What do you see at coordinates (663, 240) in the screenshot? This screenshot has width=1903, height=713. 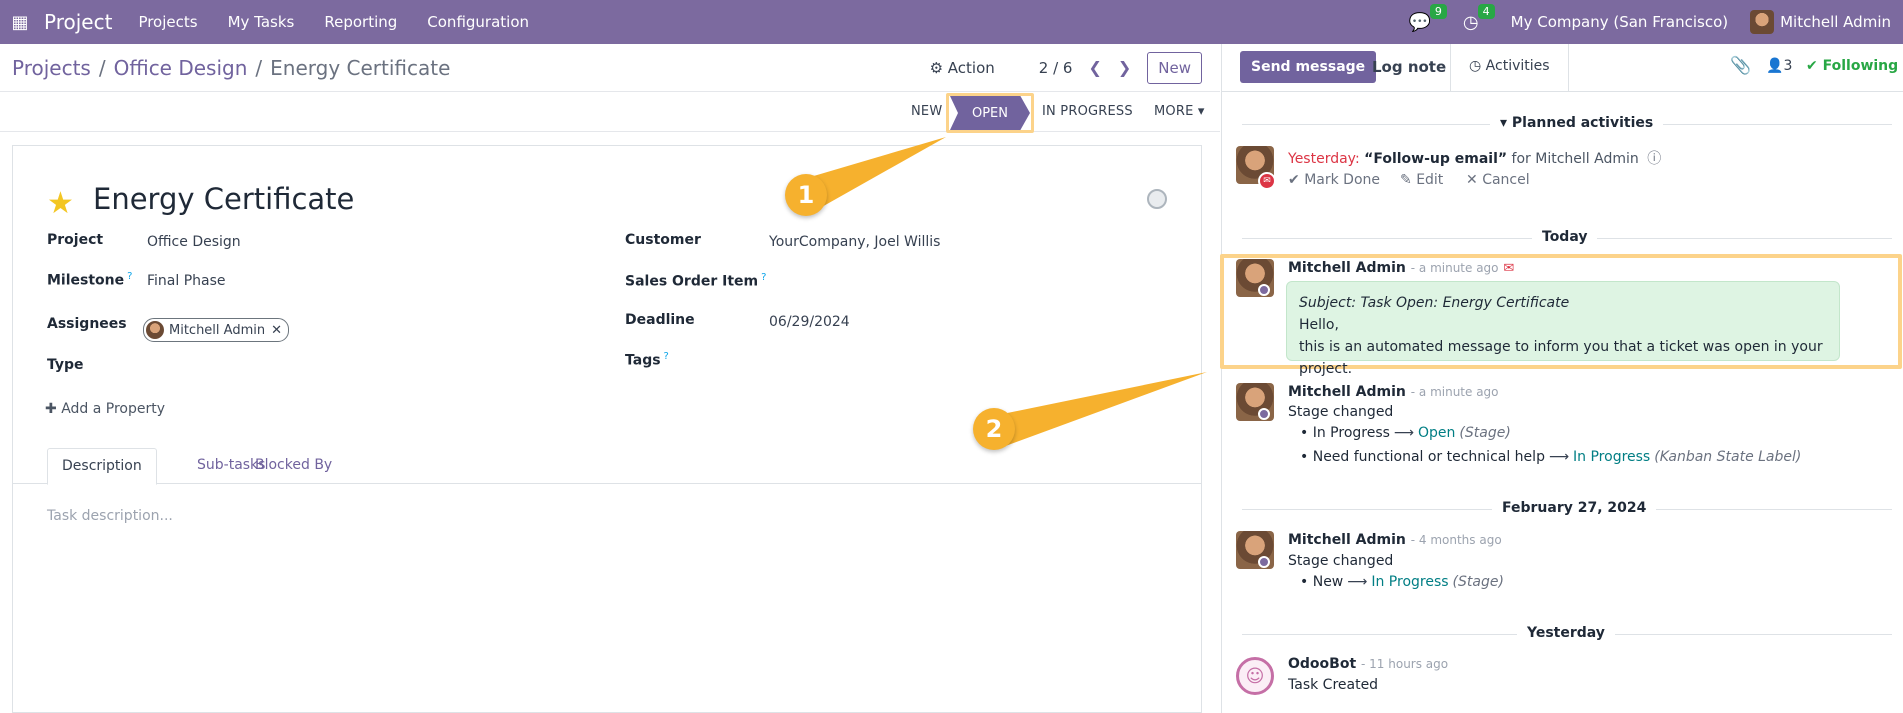 I see `customer-label: Customer` at bounding box center [663, 240].